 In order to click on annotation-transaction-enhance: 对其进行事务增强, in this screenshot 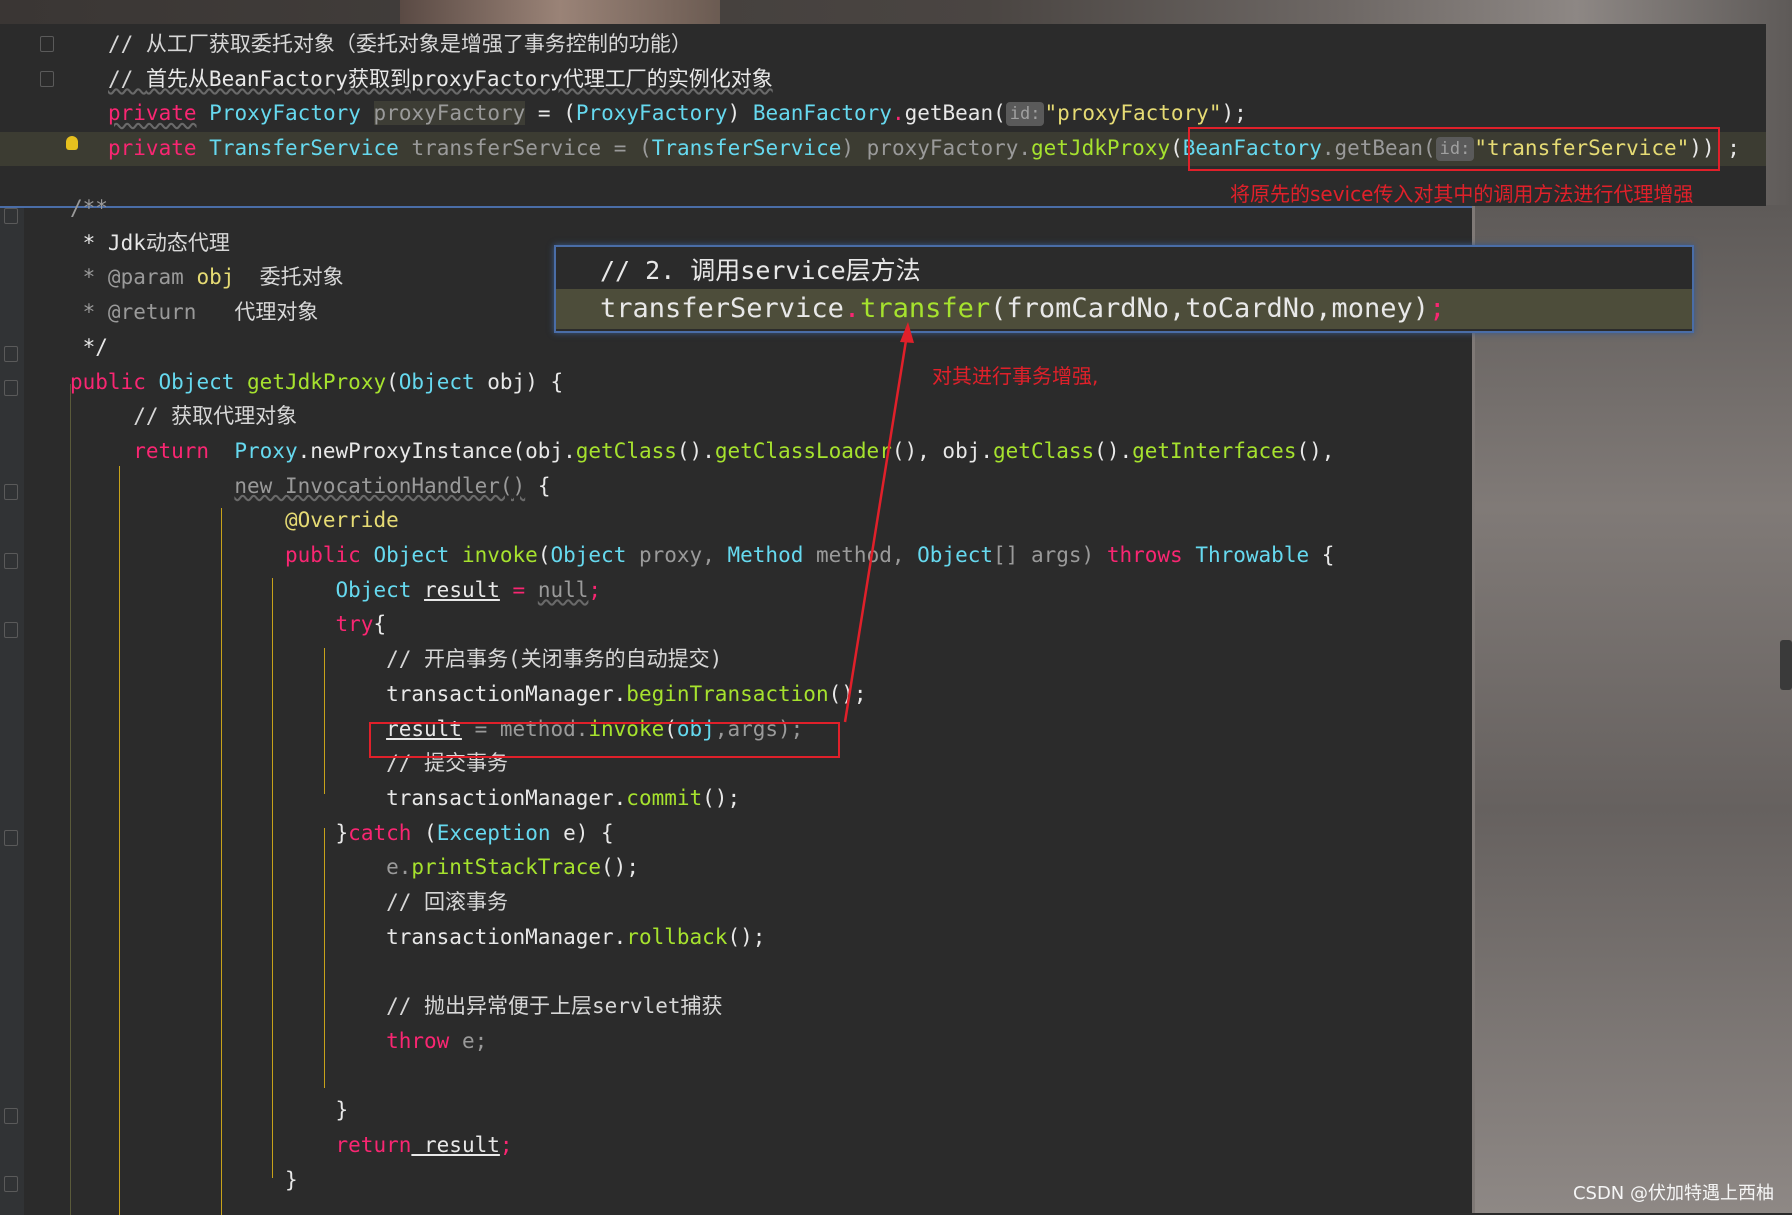, I will do `click(1015, 376)`.